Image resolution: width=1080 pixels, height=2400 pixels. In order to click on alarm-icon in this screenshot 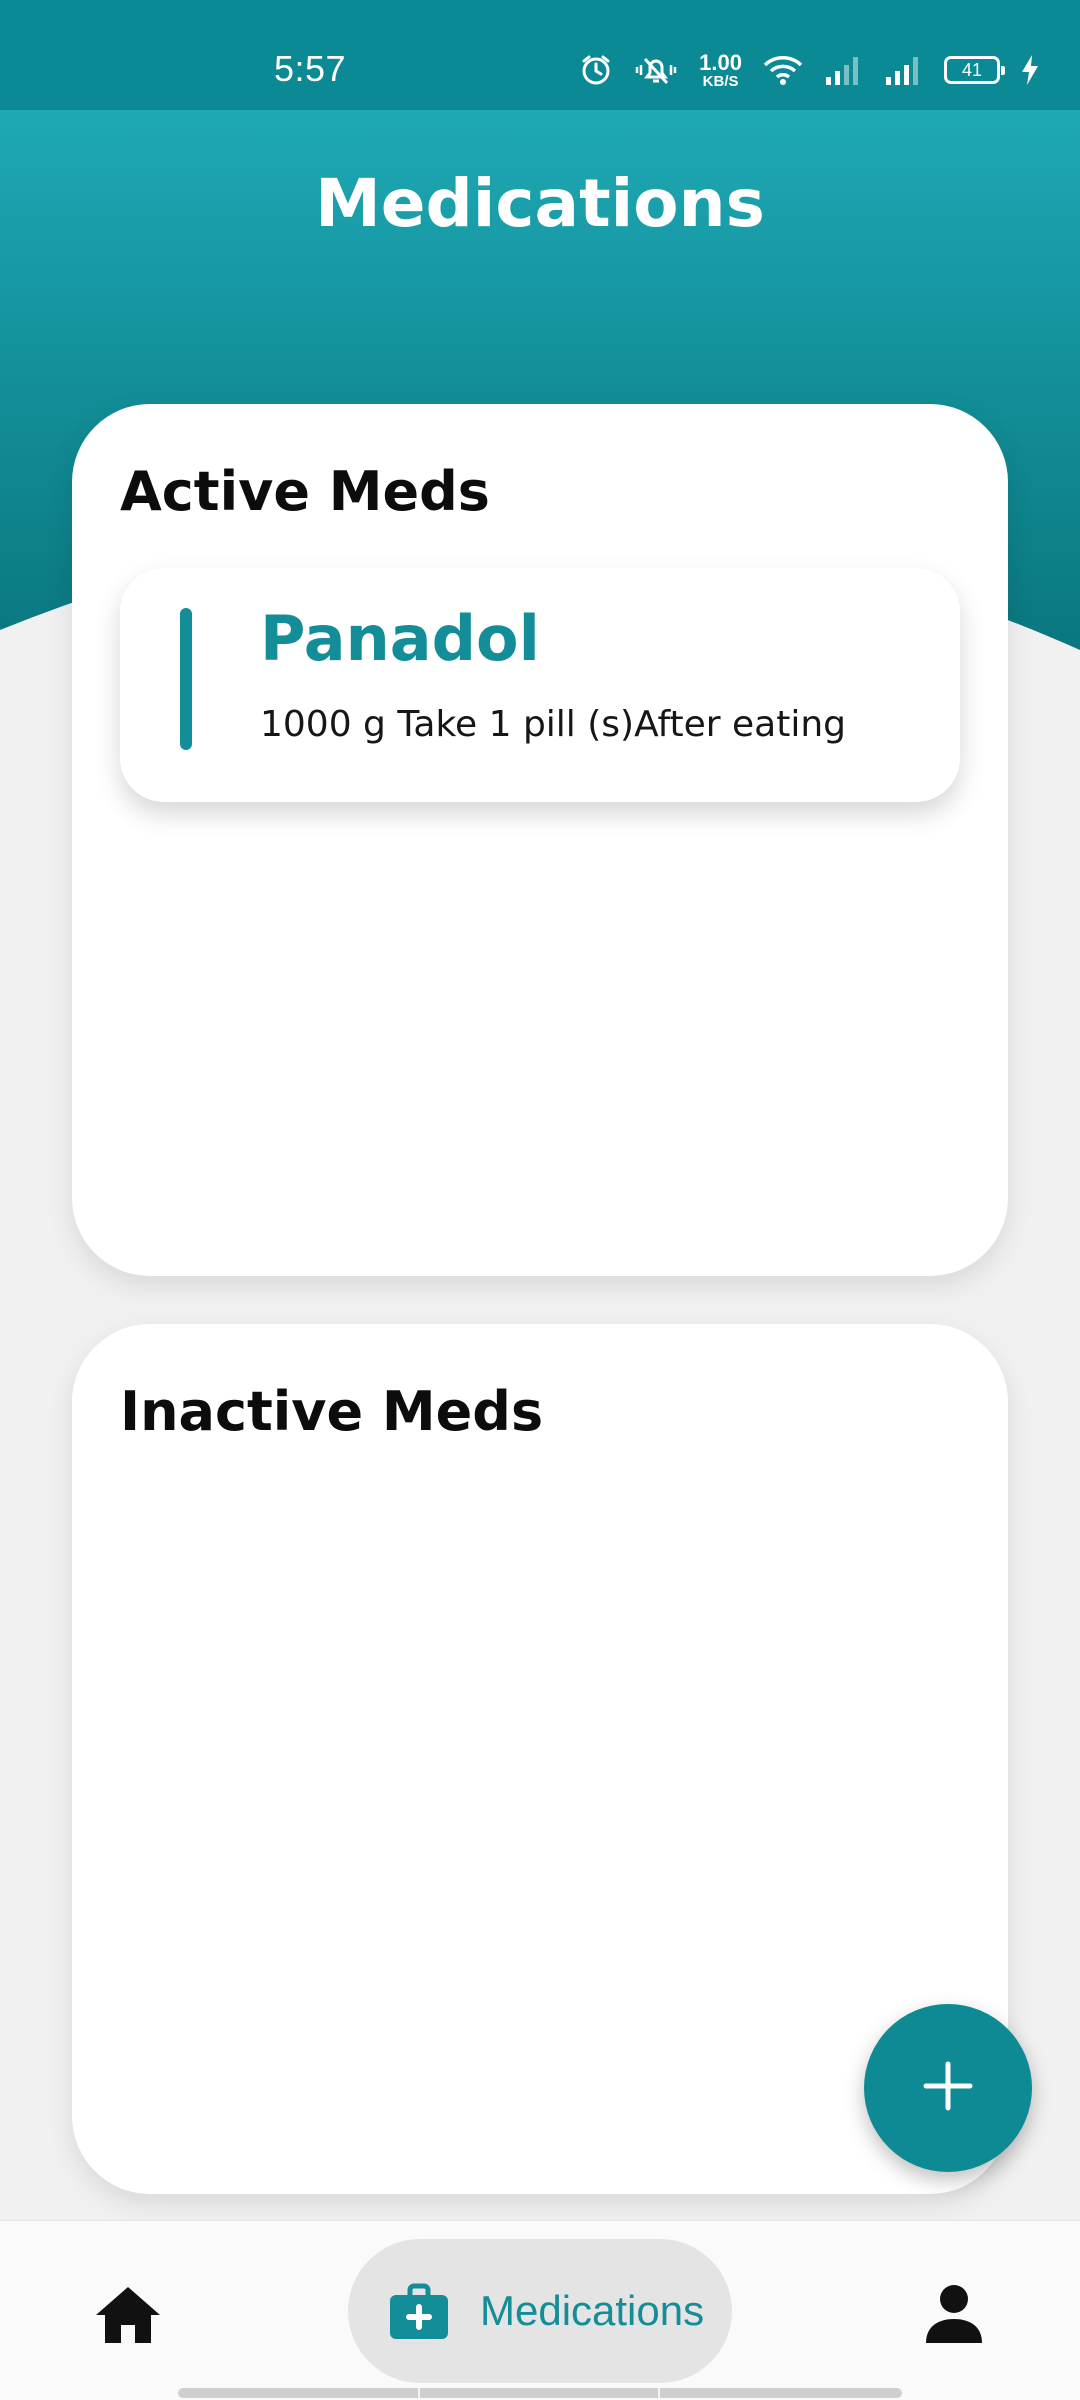, I will do `click(596, 70)`.